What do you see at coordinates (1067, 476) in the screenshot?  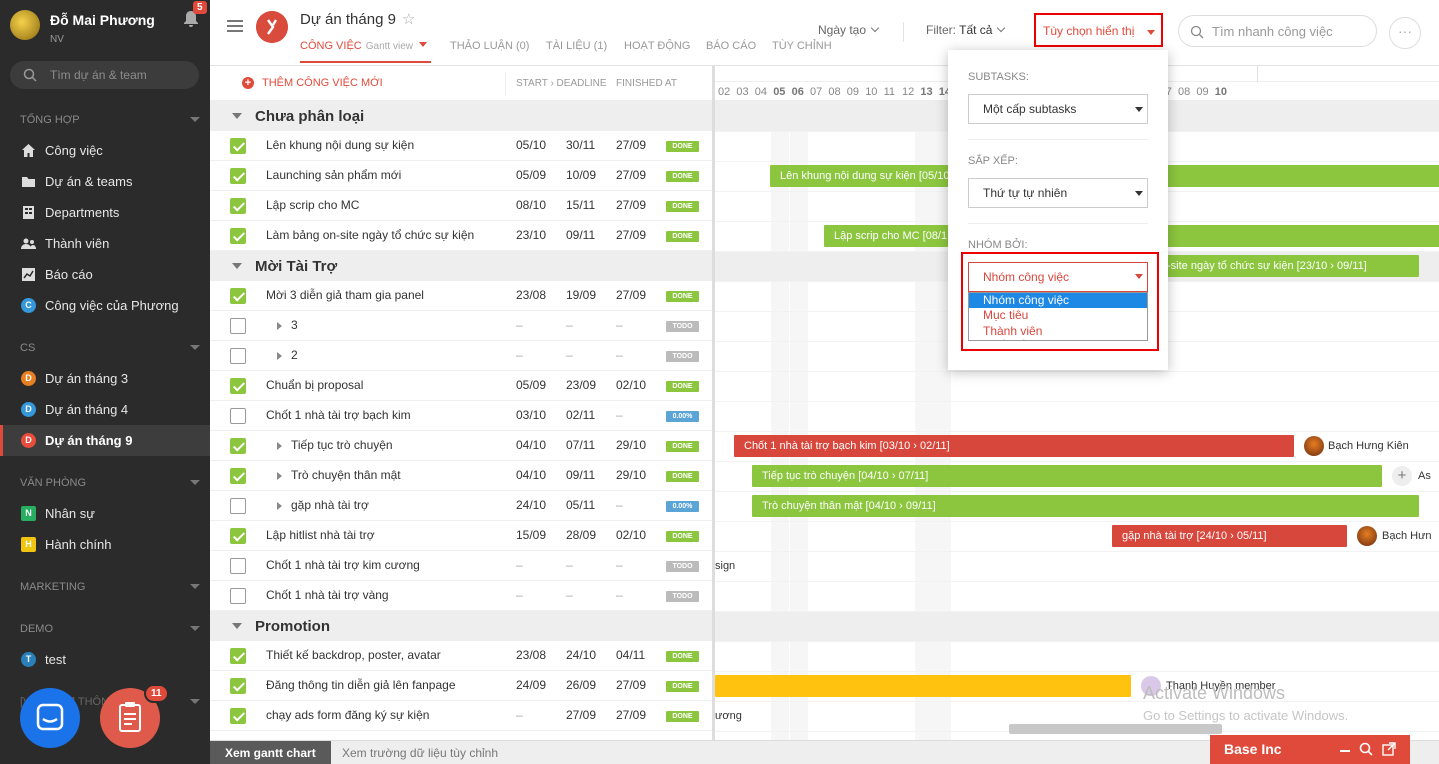 I see `gantt-bar: Tiếp tục trò chuyện [04/10 › 07/11]` at bounding box center [1067, 476].